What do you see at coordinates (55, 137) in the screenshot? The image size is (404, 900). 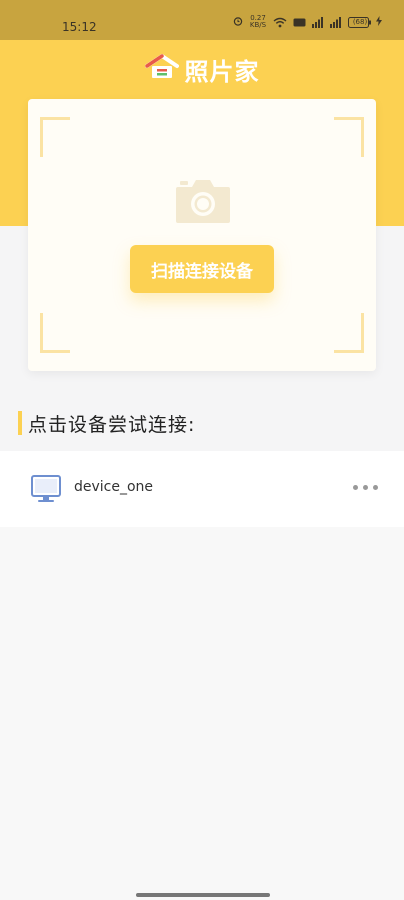 I see `scan-frame-corner-top-left` at bounding box center [55, 137].